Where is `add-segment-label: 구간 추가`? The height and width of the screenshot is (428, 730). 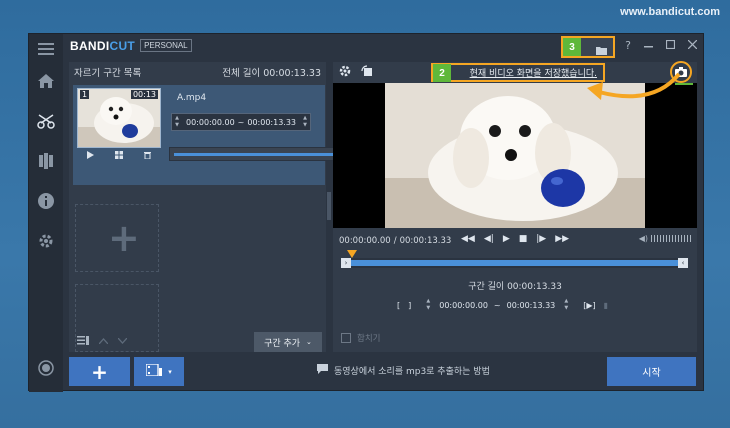
add-segment-label: 구간 추가 is located at coordinates (282, 343).